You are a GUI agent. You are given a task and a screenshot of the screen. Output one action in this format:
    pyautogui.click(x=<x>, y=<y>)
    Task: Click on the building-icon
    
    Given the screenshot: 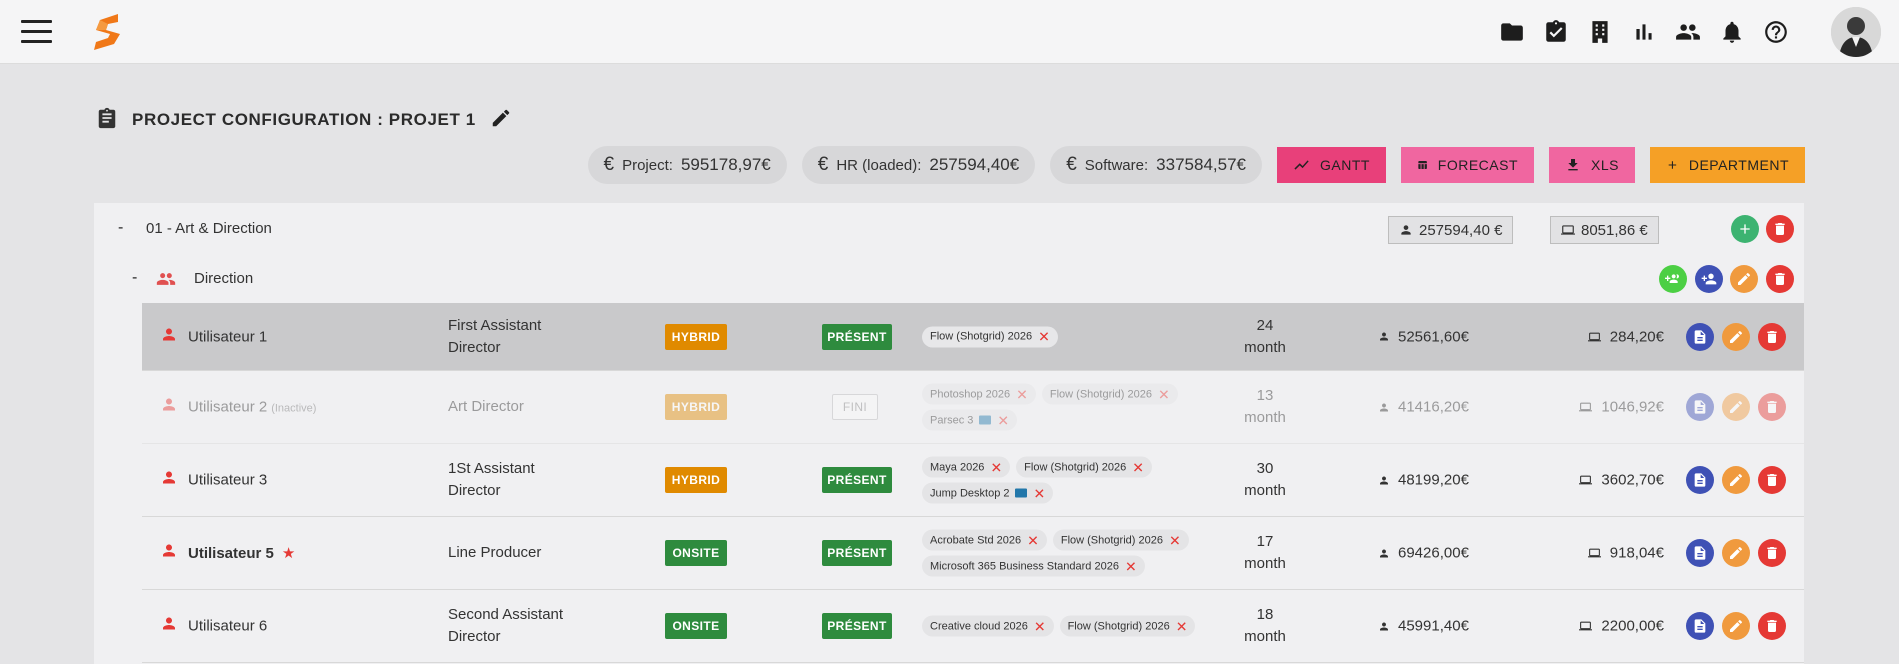 What is the action you would take?
    pyautogui.click(x=1600, y=32)
    